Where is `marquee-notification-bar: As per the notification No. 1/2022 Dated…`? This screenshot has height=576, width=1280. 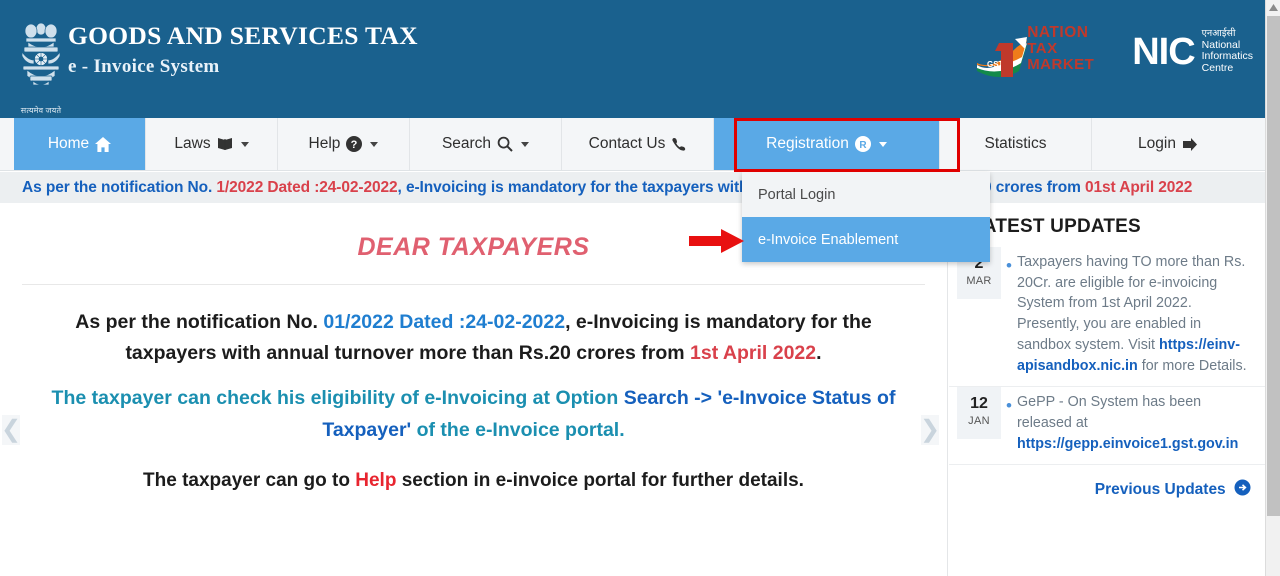
marquee-notification-bar: As per the notification No. 1/2022 Dated… is located at coordinates (632, 187).